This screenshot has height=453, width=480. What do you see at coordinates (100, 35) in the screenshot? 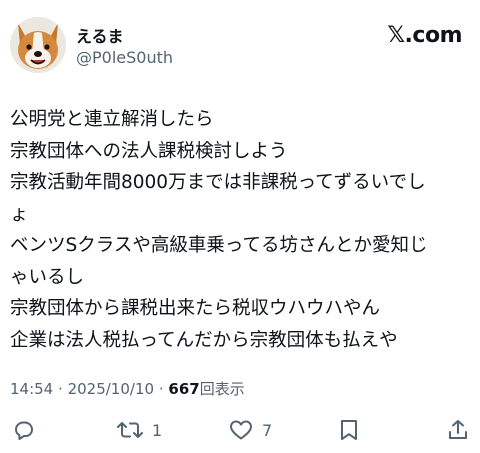
I see `author-display-name: えるま` at bounding box center [100, 35].